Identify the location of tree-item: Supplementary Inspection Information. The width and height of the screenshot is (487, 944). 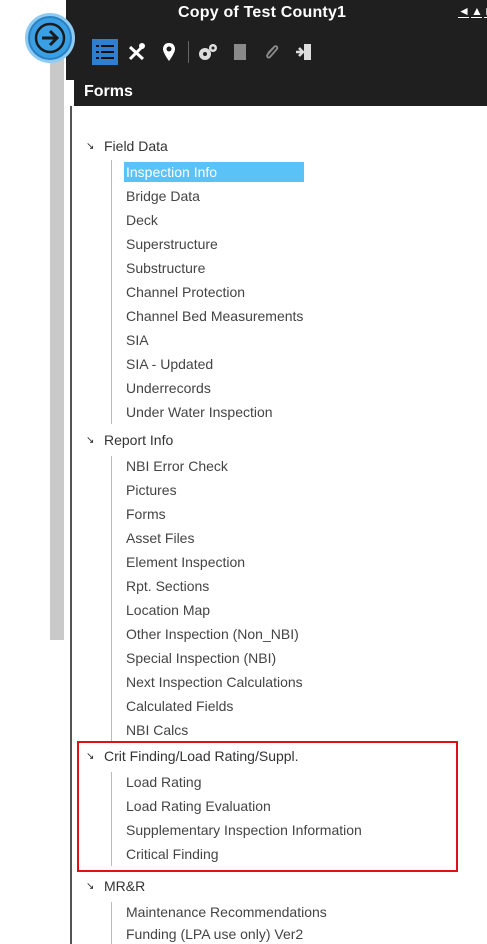
(244, 830).